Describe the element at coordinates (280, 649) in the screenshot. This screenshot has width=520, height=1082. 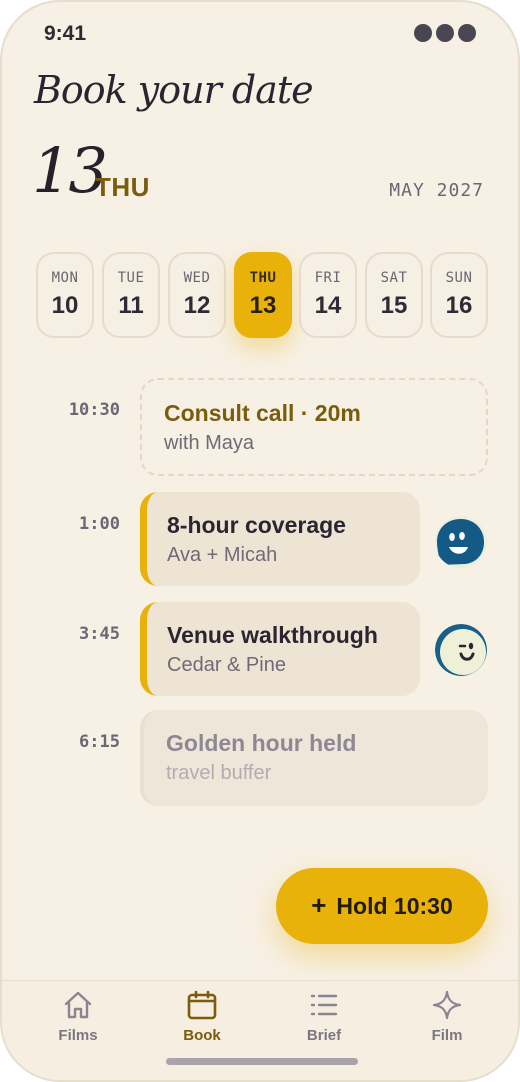
I see `booked-slot-card: Venue walkthrough Cedar & Pine` at that location.